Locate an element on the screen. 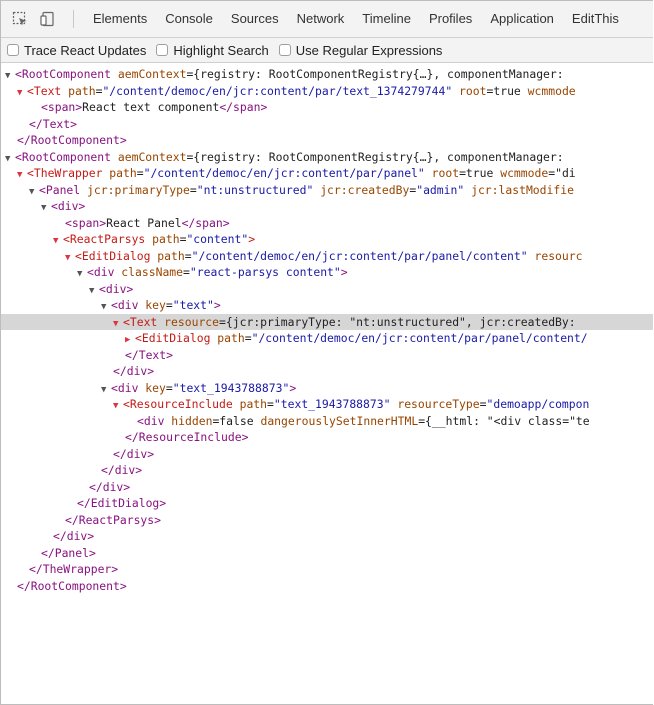  tree-val-token: "text" is located at coordinates (193, 305).